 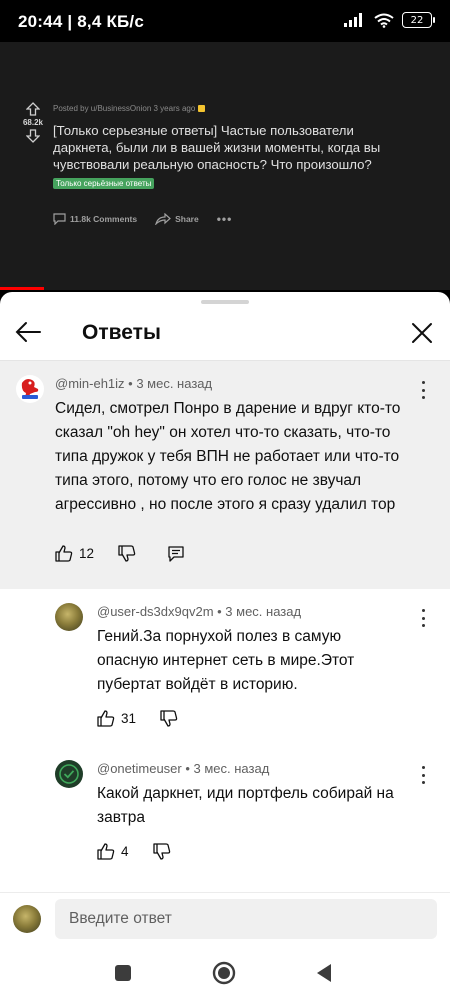 What do you see at coordinates (225, 332) in the screenshot?
I see `sheet-header: Ответы` at bounding box center [225, 332].